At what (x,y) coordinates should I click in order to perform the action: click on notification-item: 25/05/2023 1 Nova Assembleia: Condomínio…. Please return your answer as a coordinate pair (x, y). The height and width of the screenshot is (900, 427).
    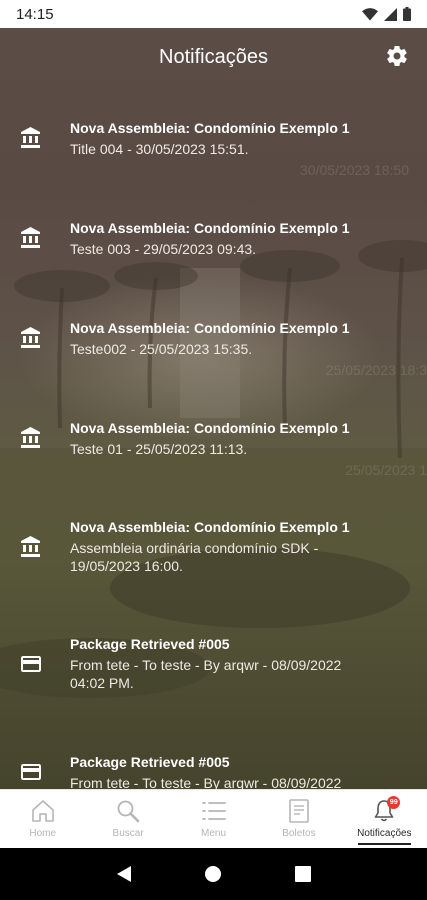
    Looking at the image, I should click on (213, 438).